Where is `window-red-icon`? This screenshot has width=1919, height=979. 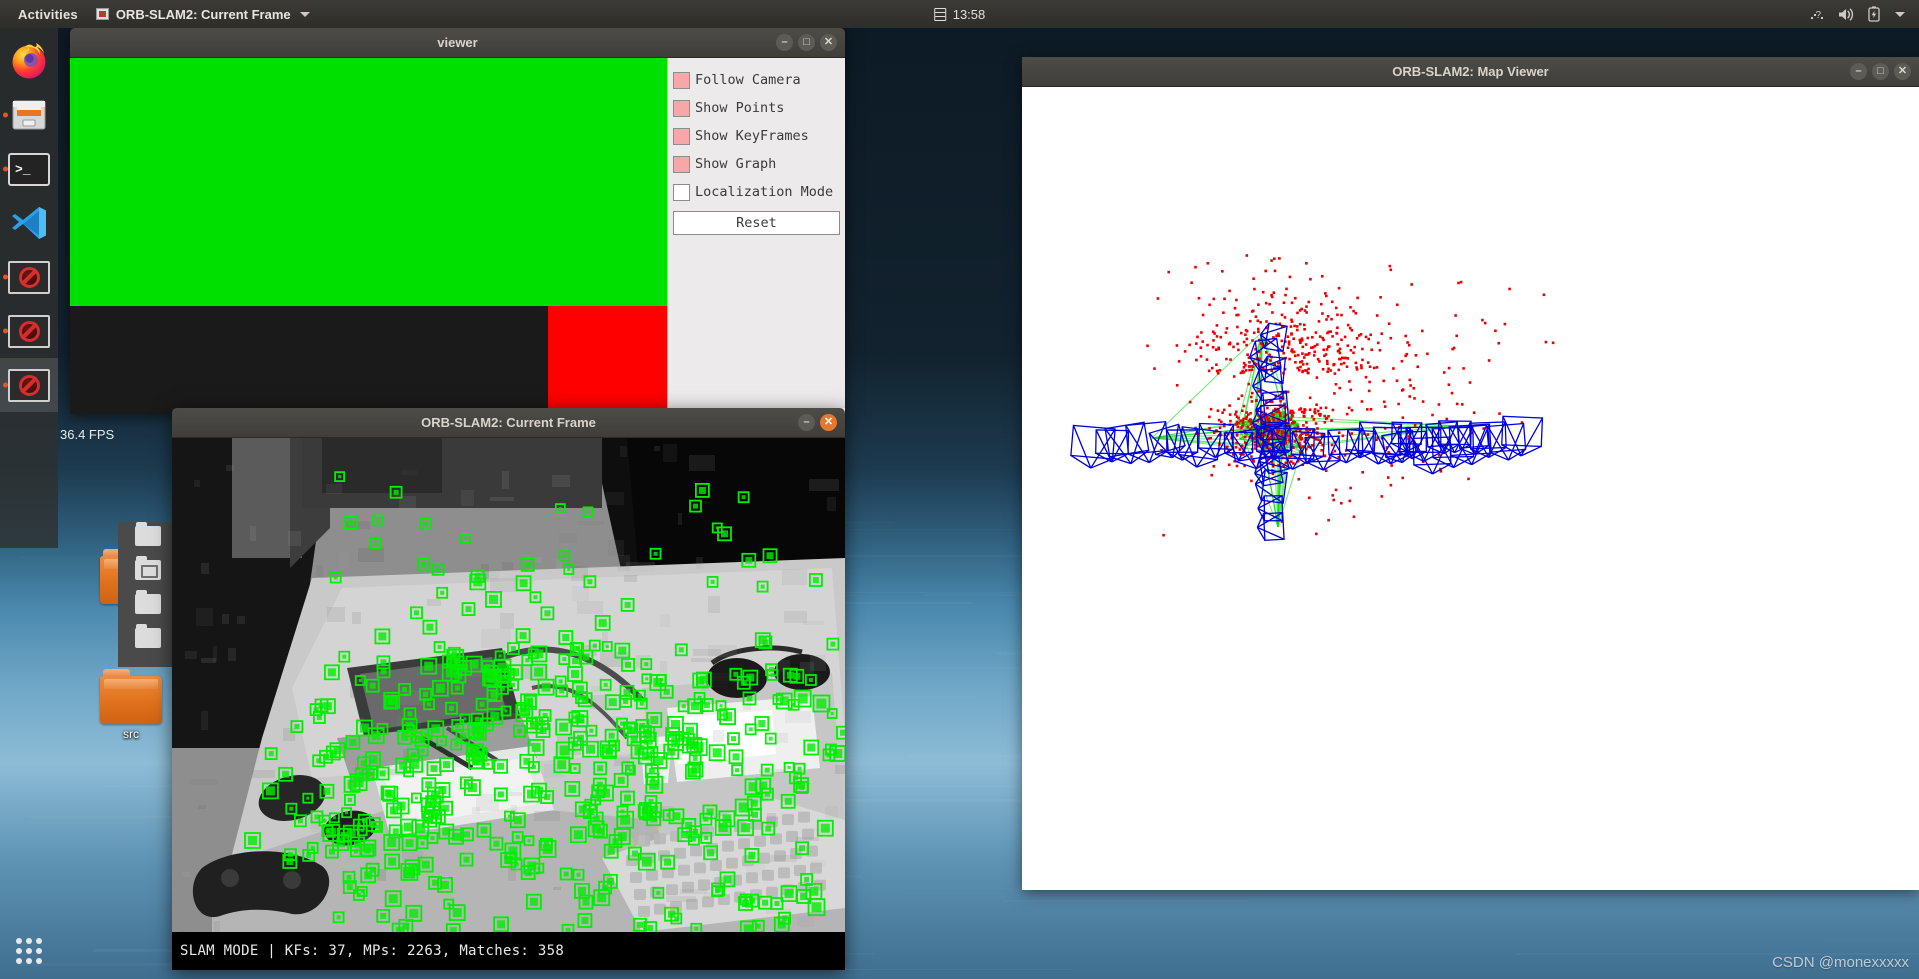 window-red-icon is located at coordinates (102, 14).